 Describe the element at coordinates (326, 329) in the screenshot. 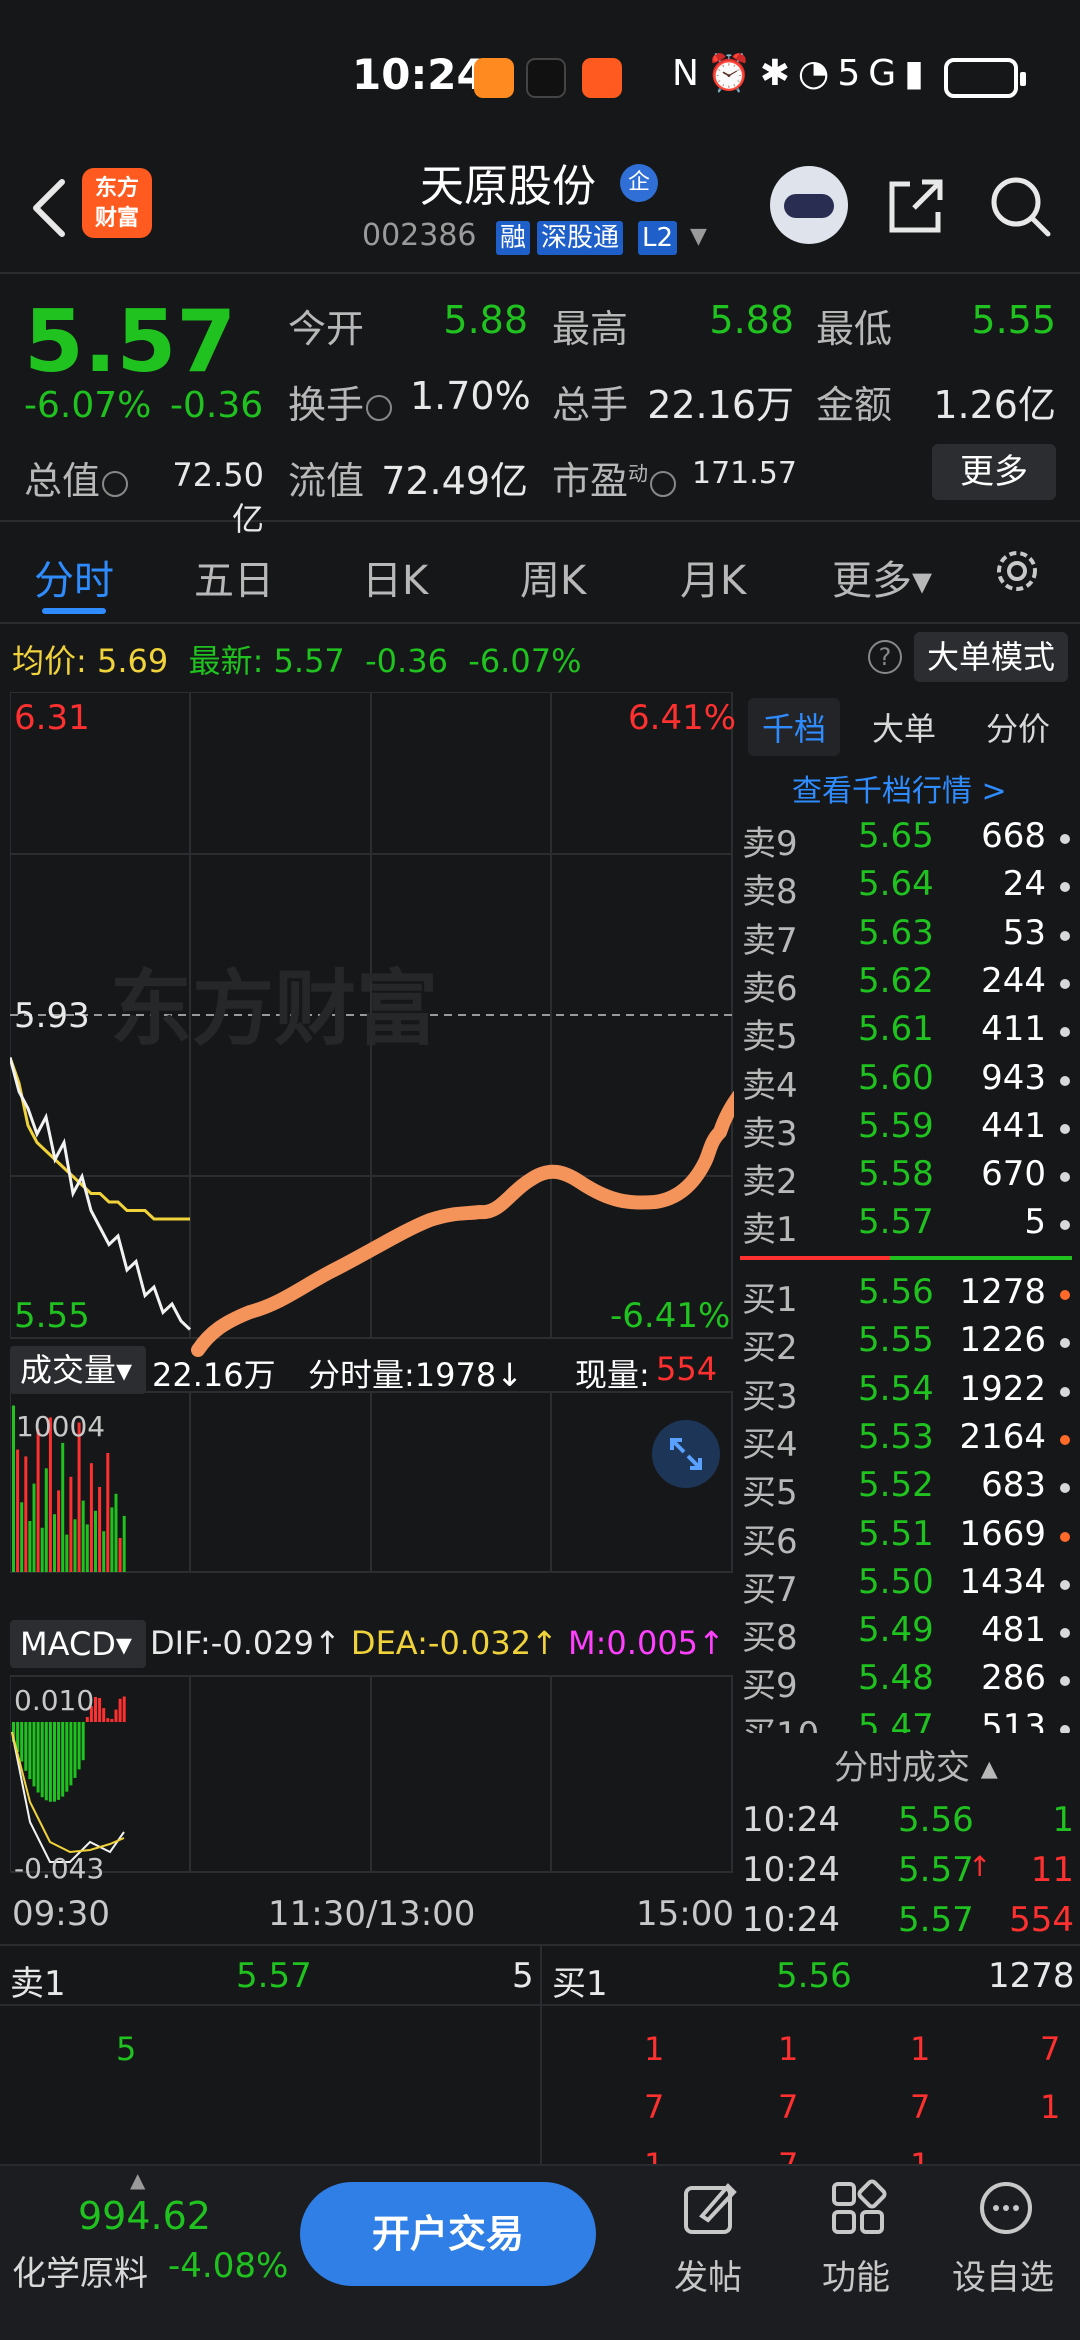

I see `open-label: 今开` at that location.